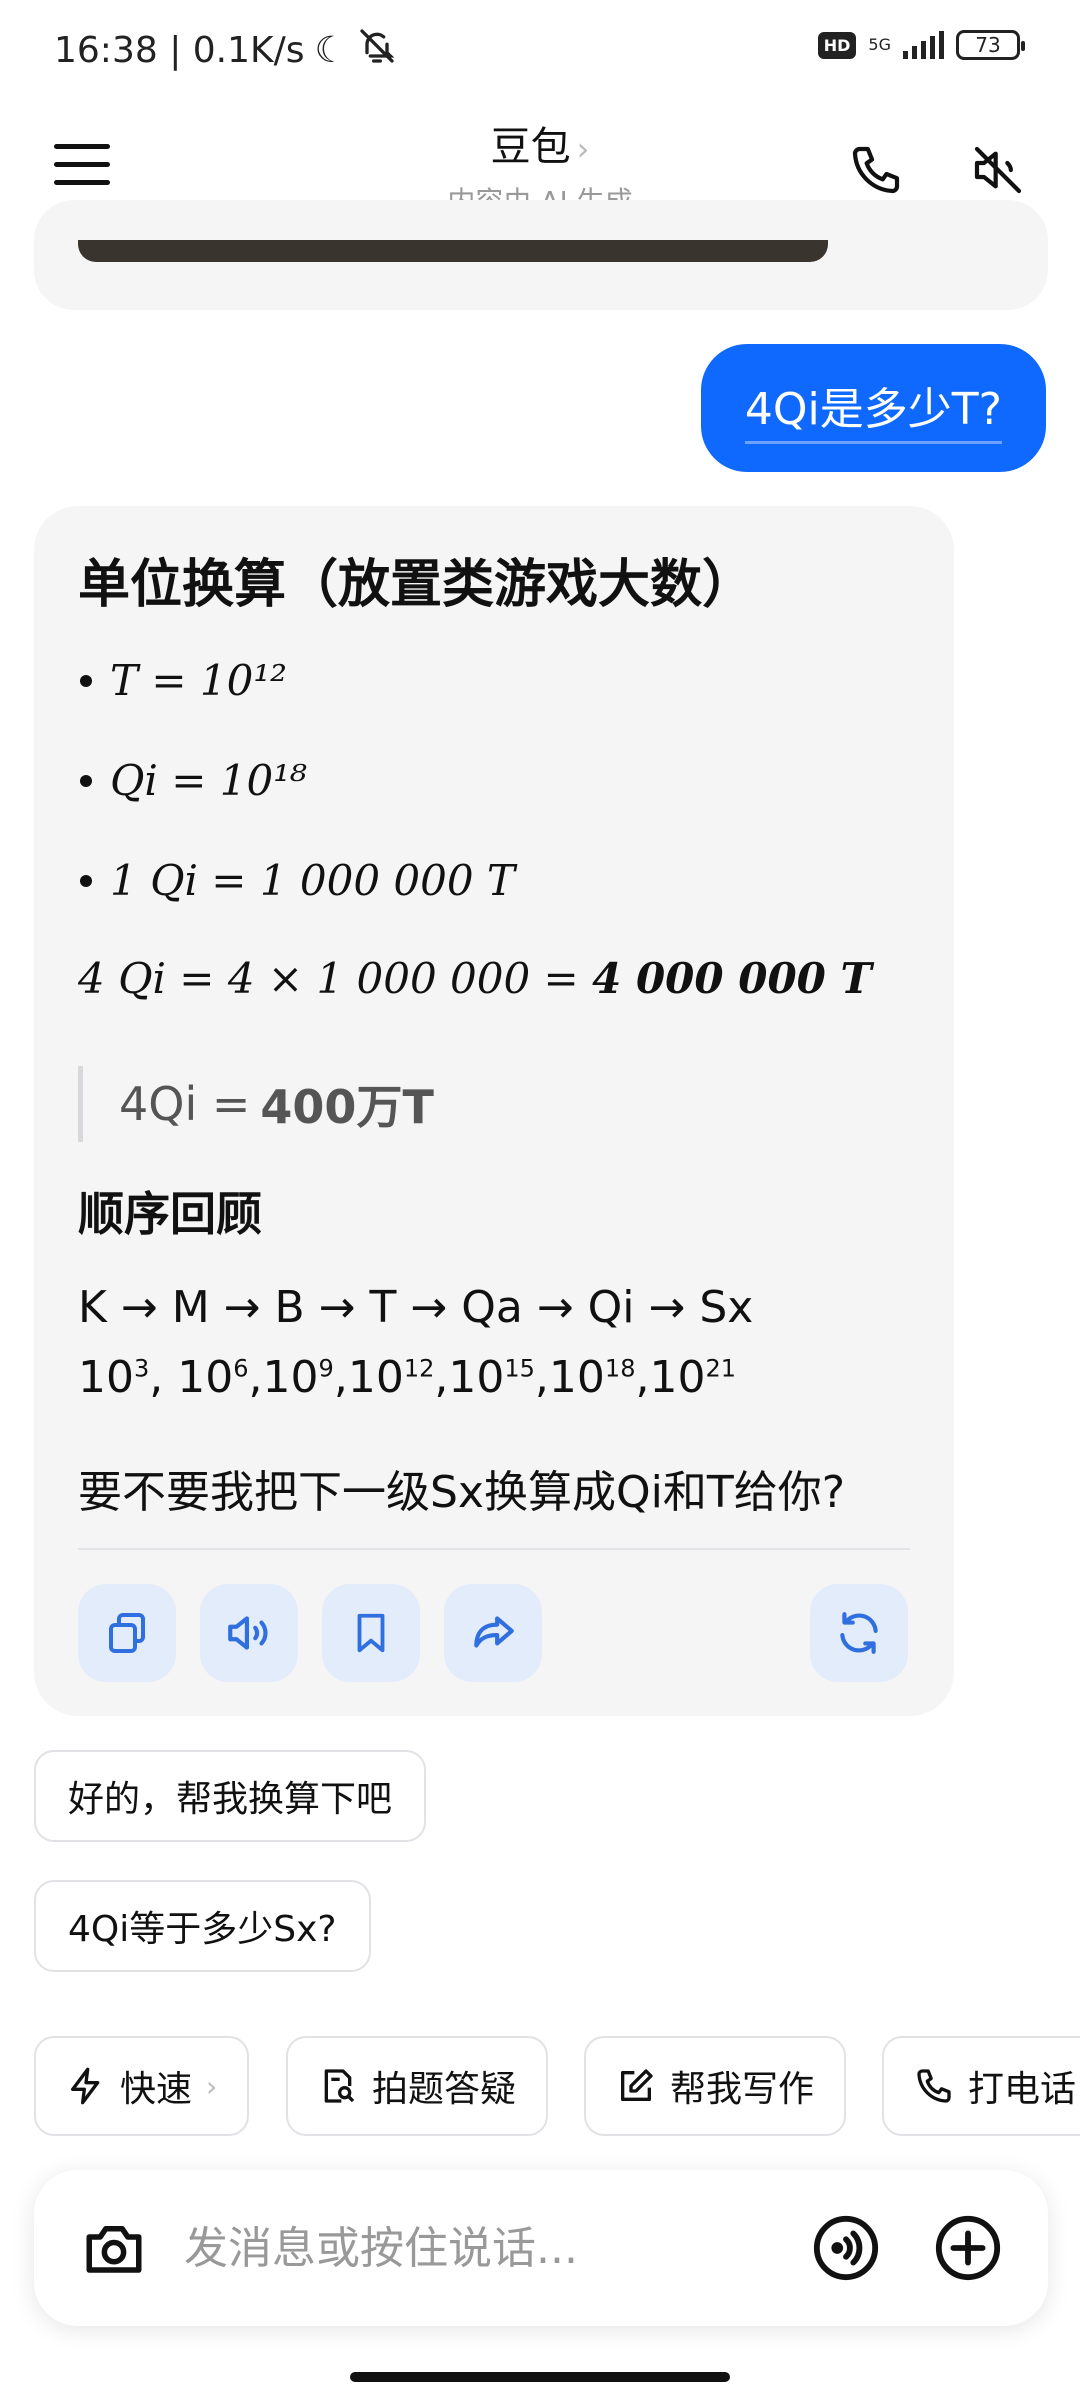 This screenshot has height=2400, width=1080. What do you see at coordinates (241, 1368) in the screenshot?
I see `power-exponent: 6` at bounding box center [241, 1368].